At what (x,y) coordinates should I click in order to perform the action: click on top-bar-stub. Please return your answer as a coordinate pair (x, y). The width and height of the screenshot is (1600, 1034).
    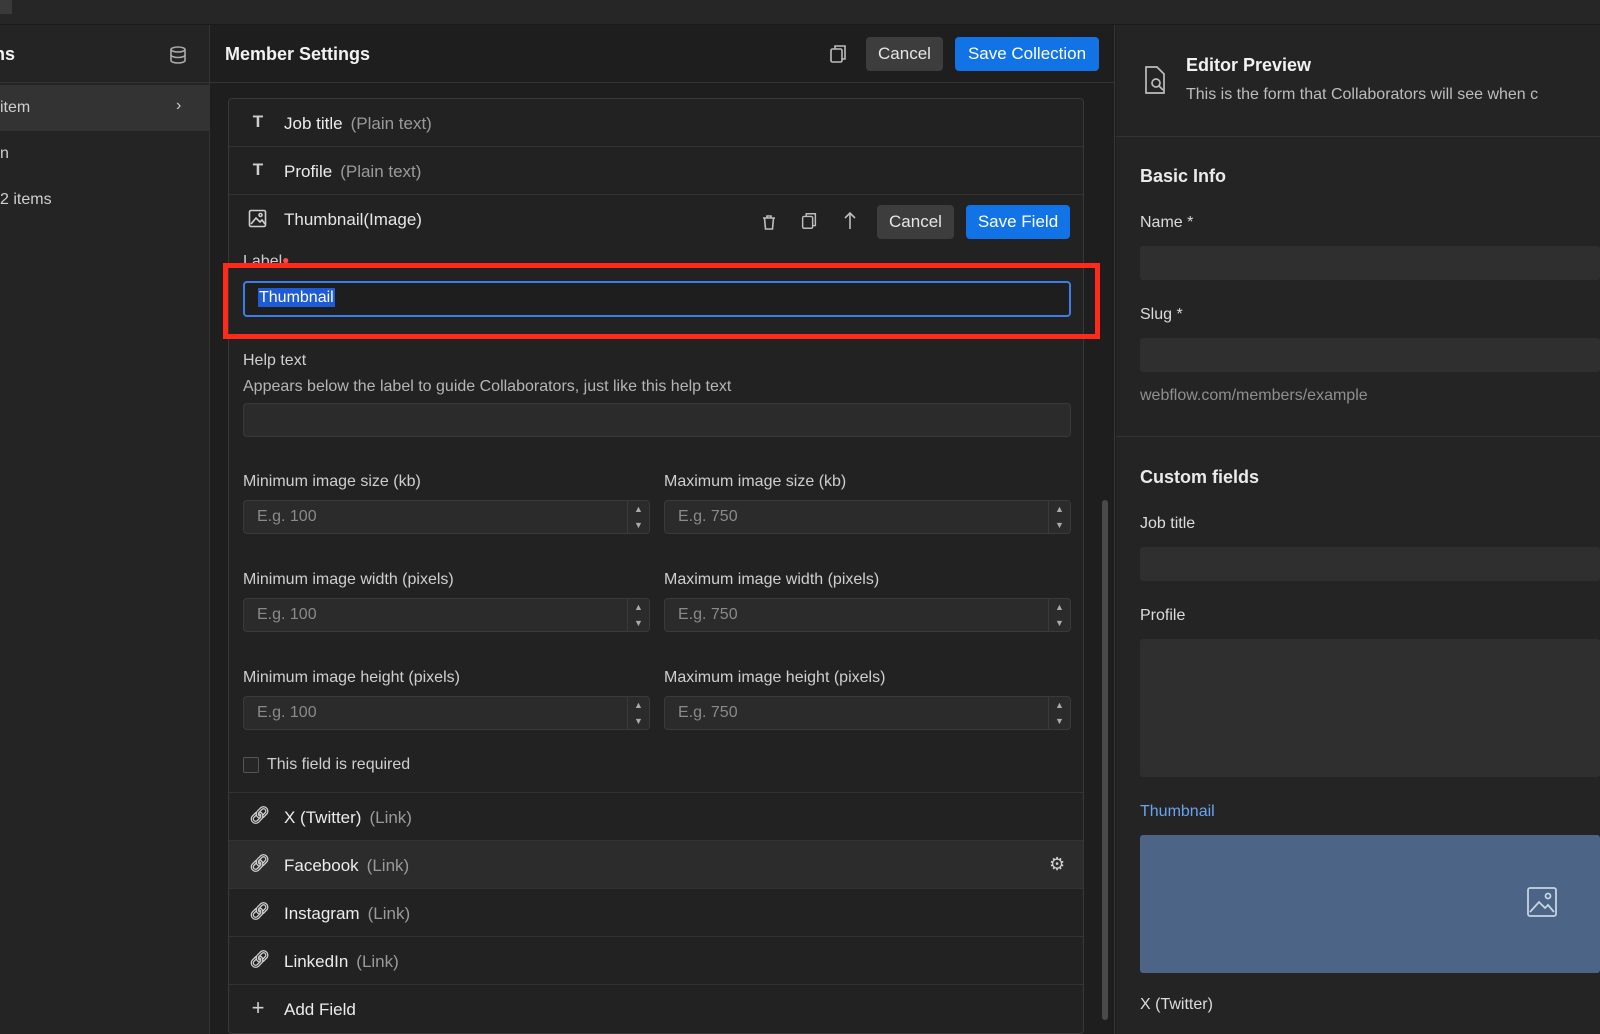
    Looking at the image, I should click on (6, 7).